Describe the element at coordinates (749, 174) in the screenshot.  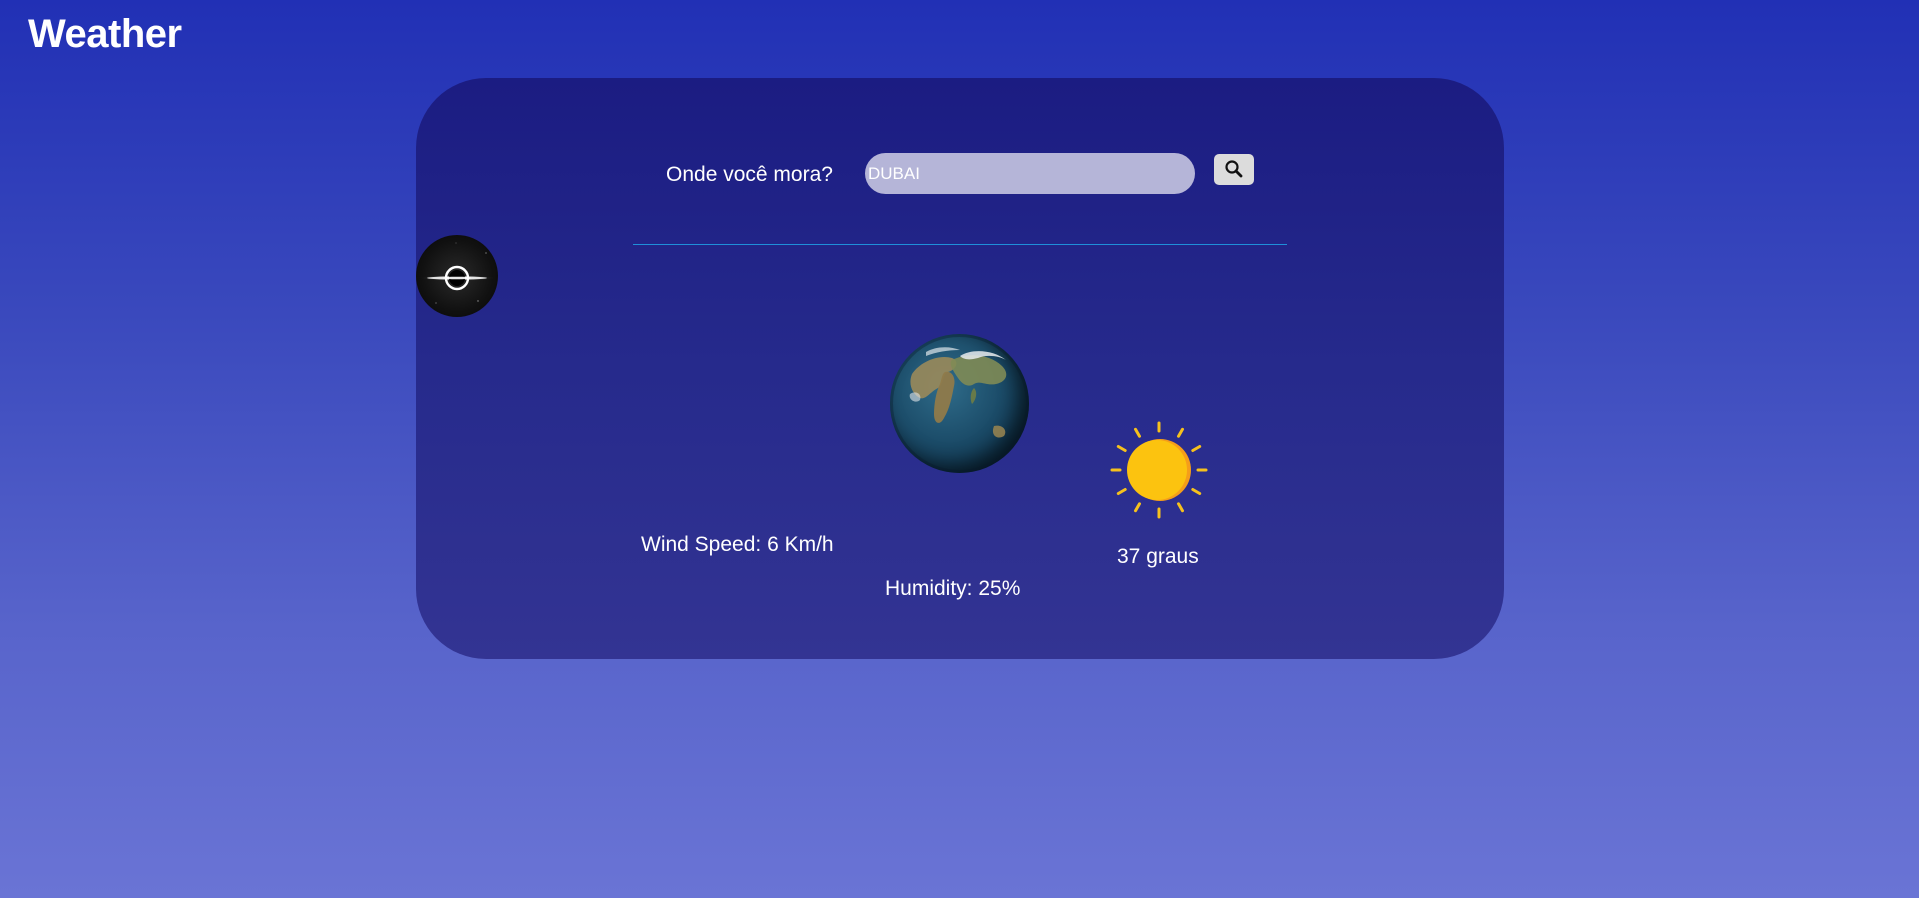
I see `search-label: Onde você mora?` at that location.